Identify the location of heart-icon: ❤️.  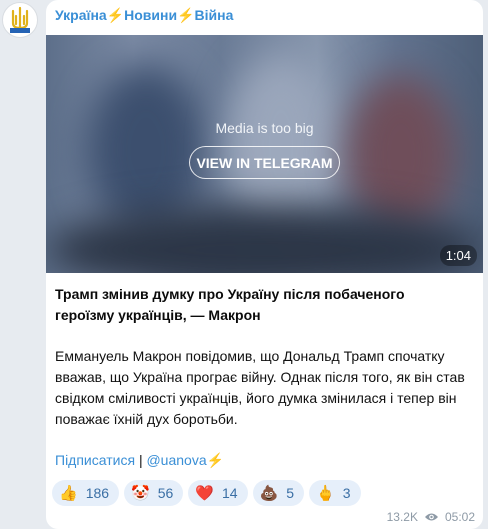
(204, 493).